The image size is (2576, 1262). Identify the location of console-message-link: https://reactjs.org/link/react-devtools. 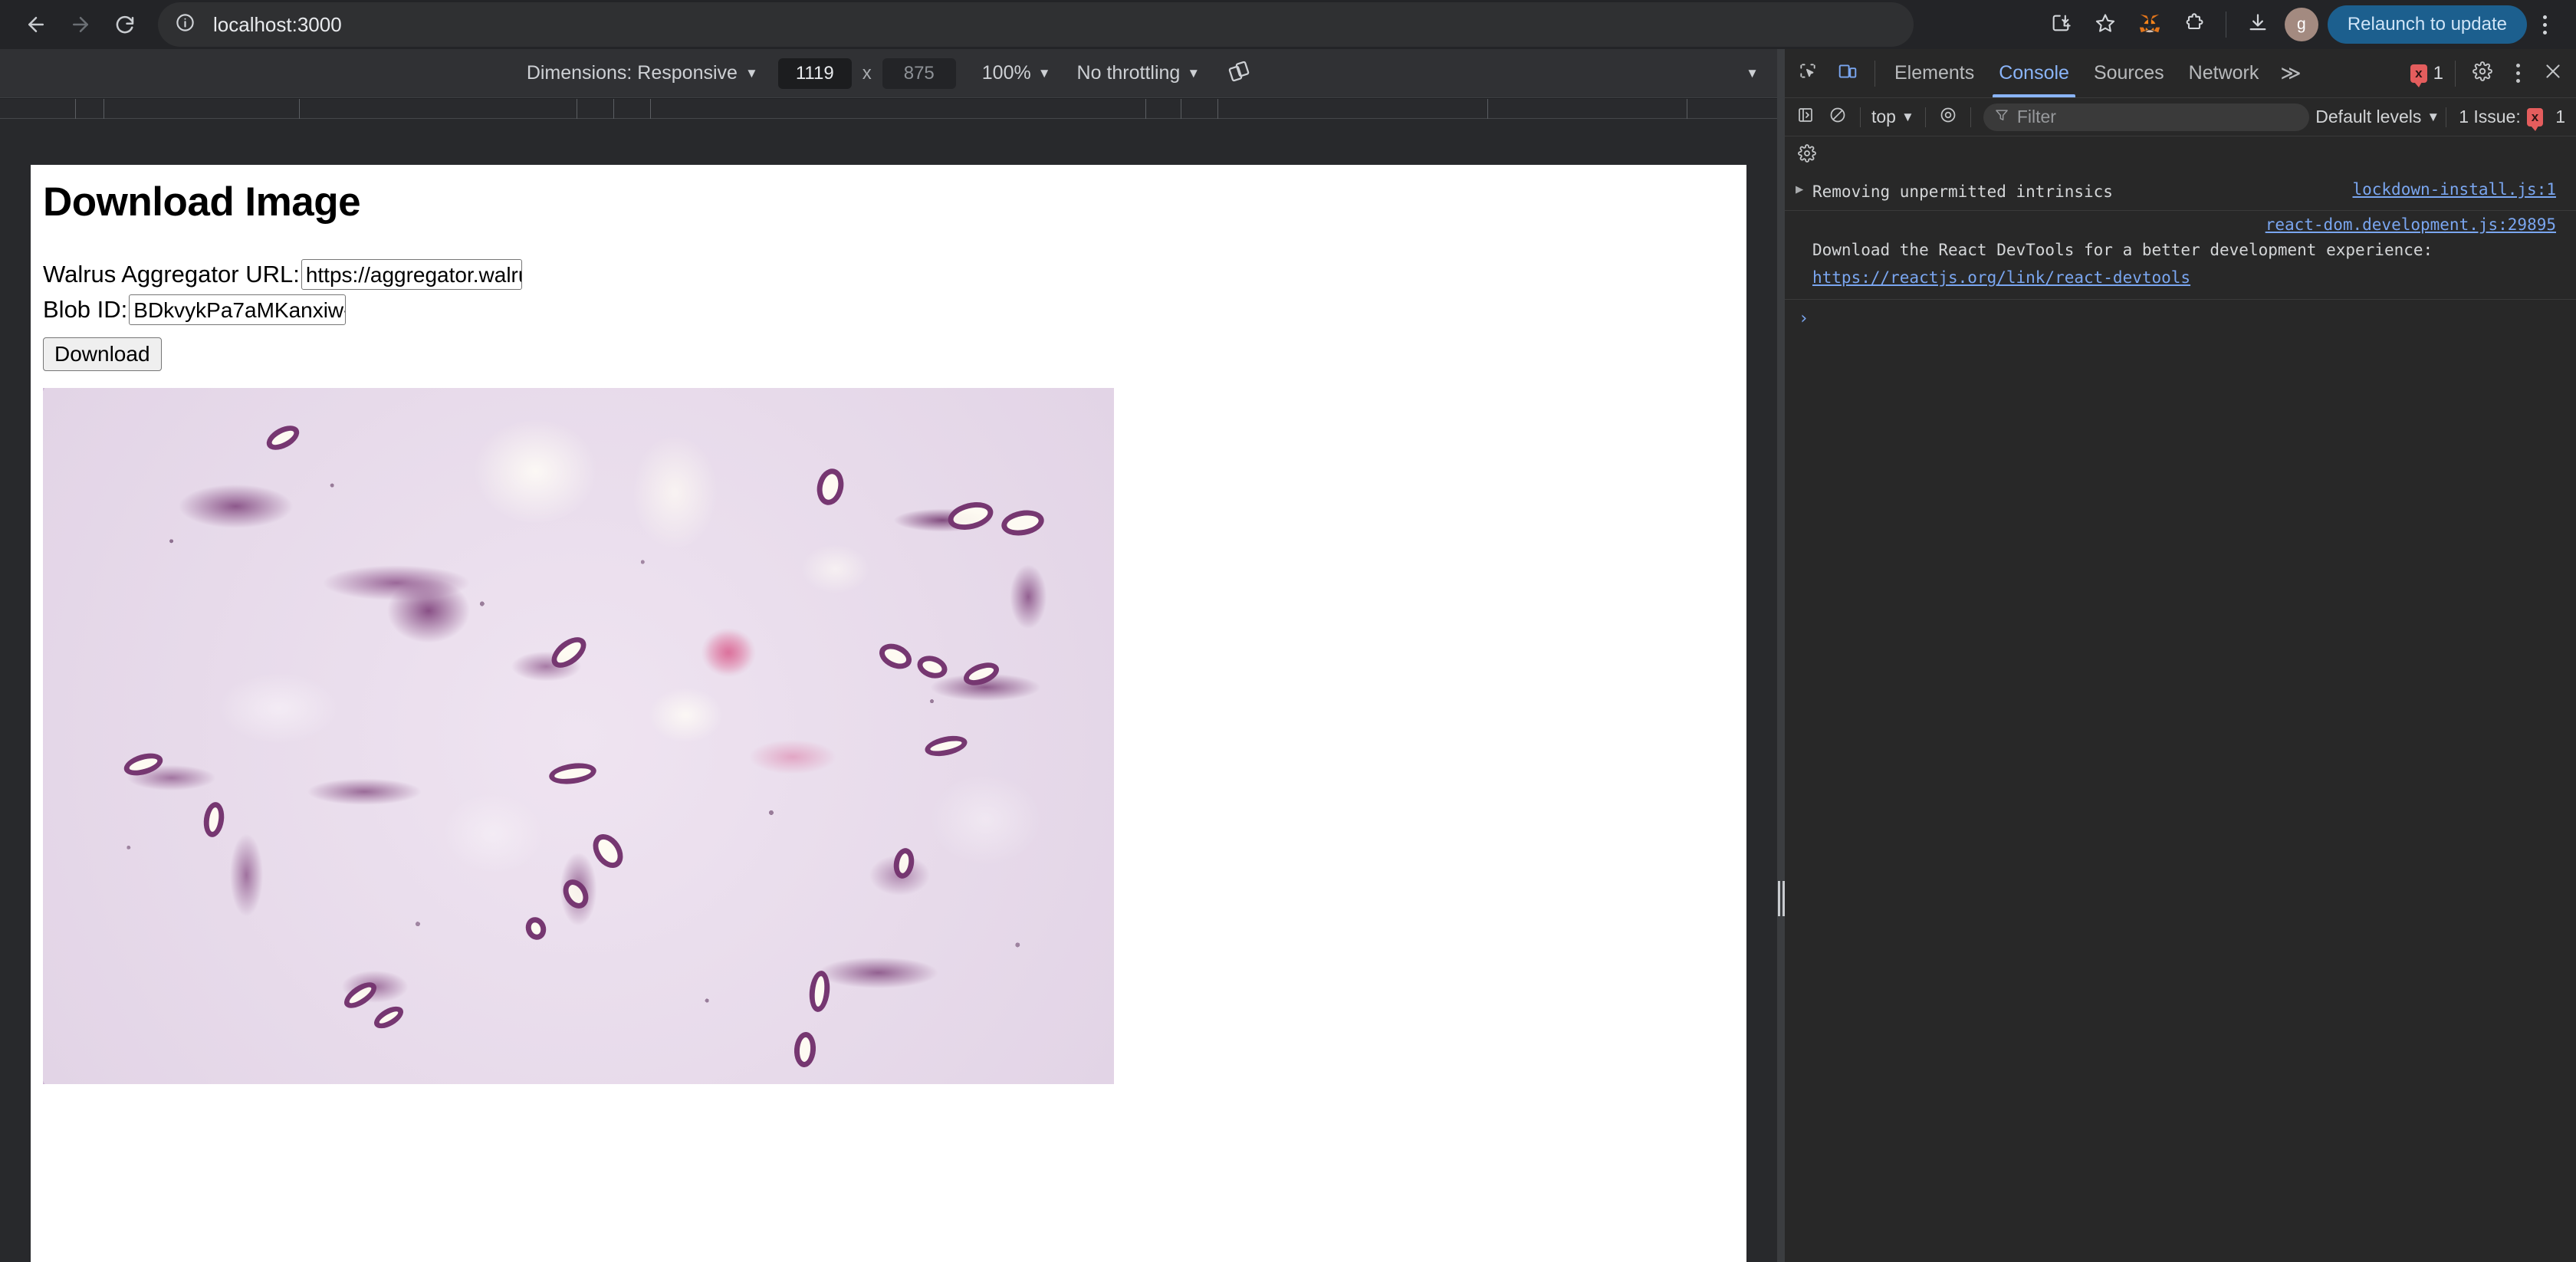
(2184, 278).